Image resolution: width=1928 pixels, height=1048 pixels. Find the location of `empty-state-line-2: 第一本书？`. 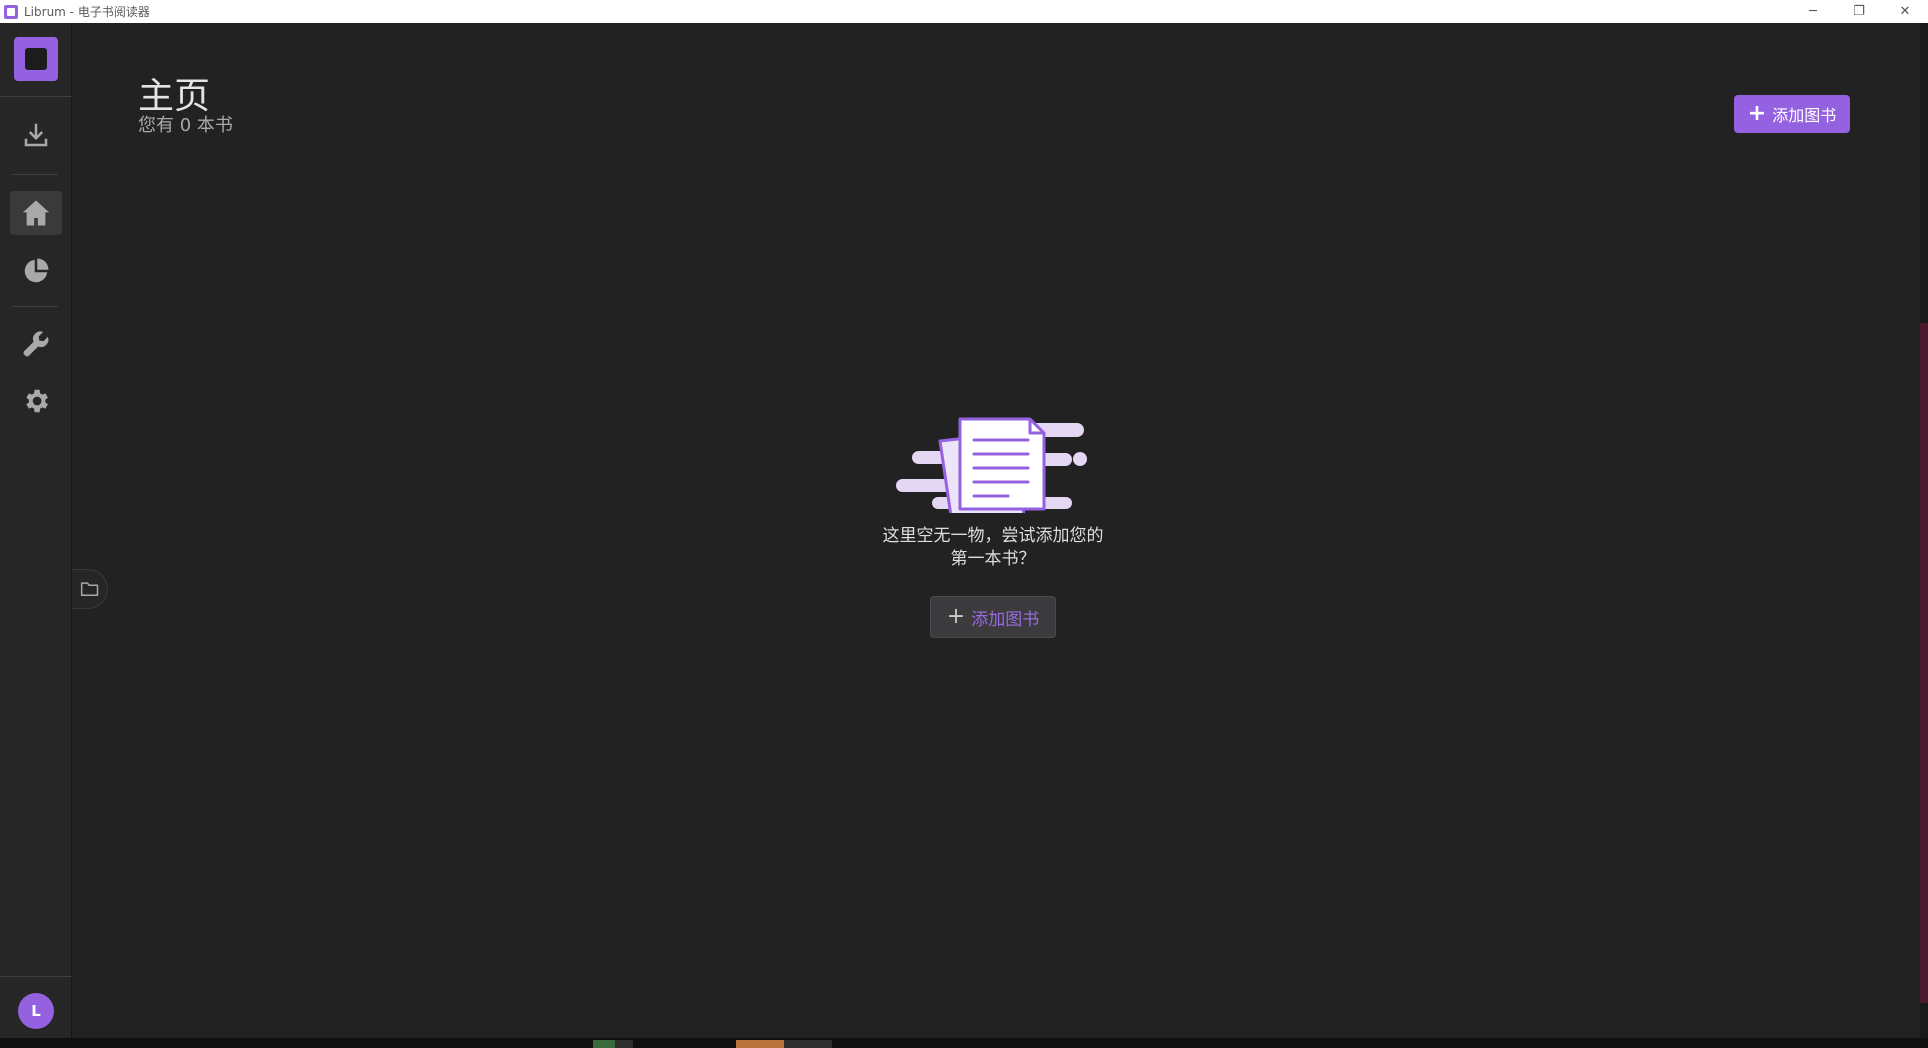

empty-state-line-2: 第一本书？ is located at coordinates (993, 559).